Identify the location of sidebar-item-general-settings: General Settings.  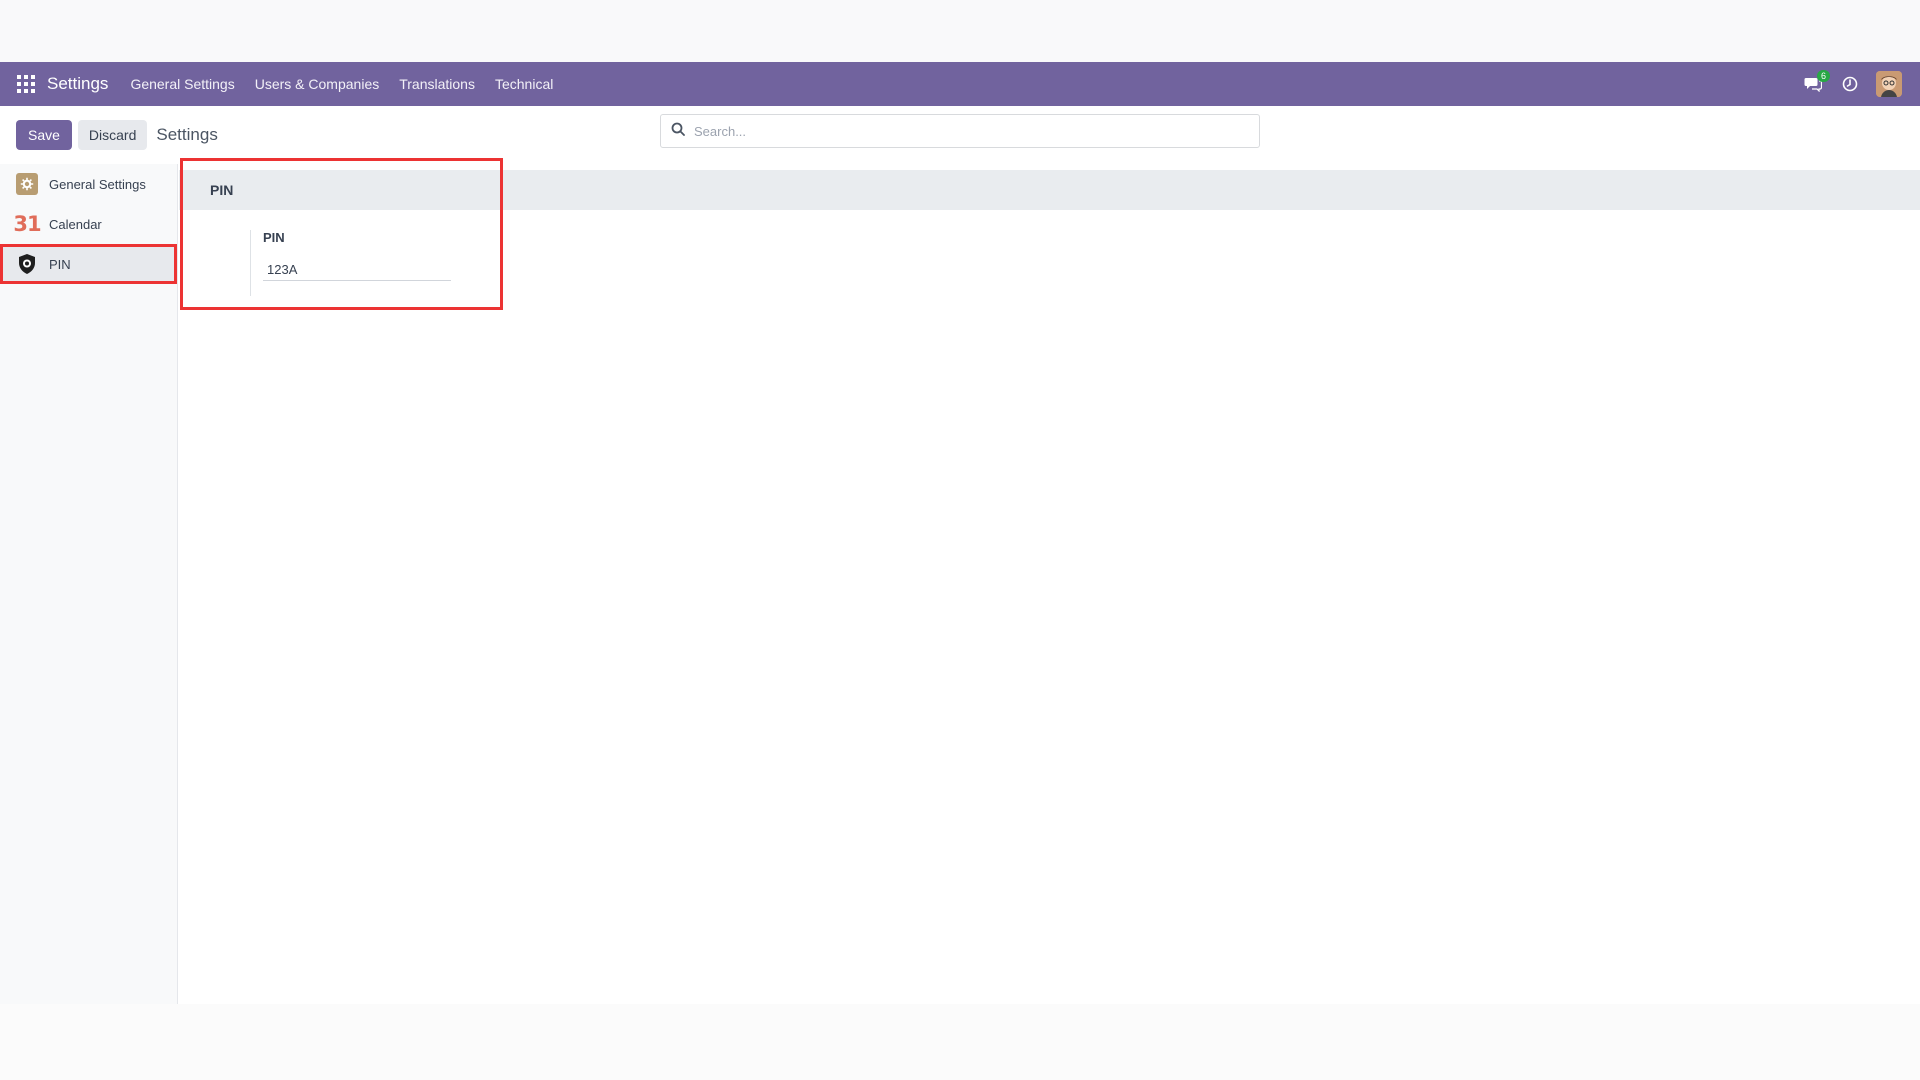
(88, 184).